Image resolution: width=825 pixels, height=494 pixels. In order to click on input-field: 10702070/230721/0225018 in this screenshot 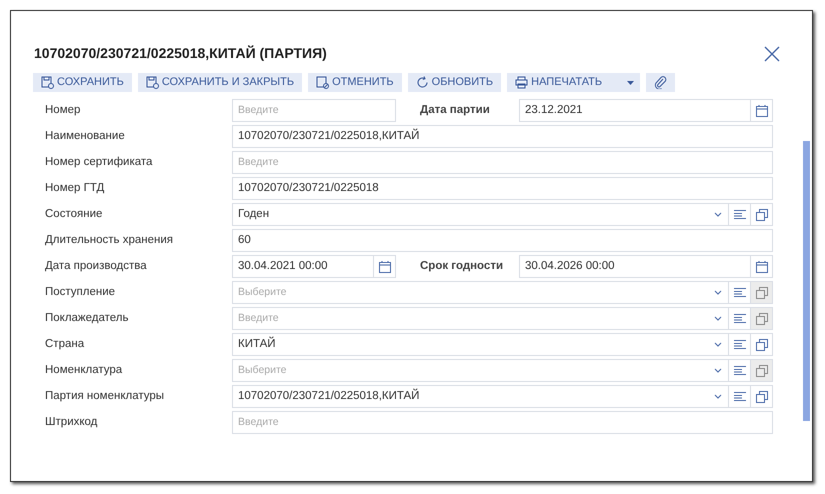, I will do `click(502, 188)`.